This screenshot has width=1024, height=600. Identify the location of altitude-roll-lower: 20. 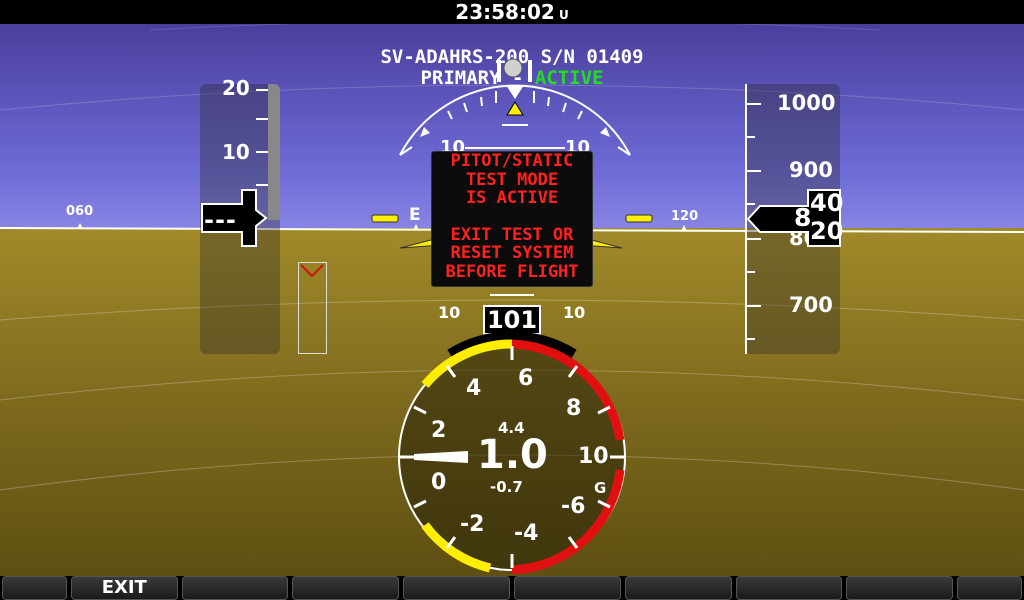
(827, 231).